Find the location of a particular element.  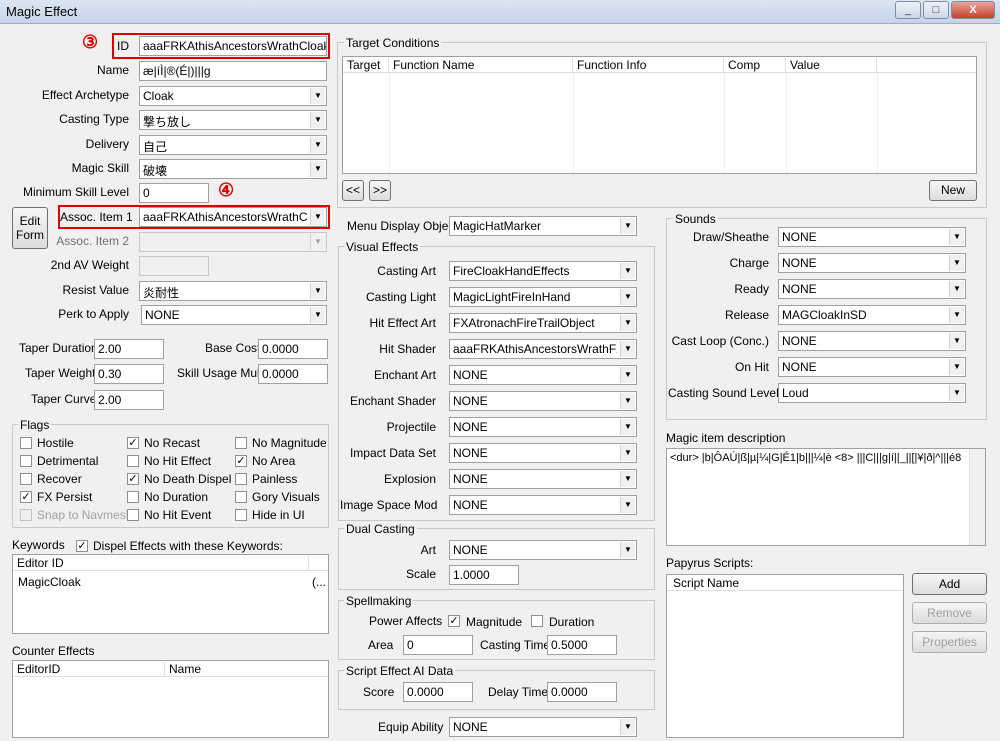

av-weight-label: 2nd AV Weight is located at coordinates (89, 265).